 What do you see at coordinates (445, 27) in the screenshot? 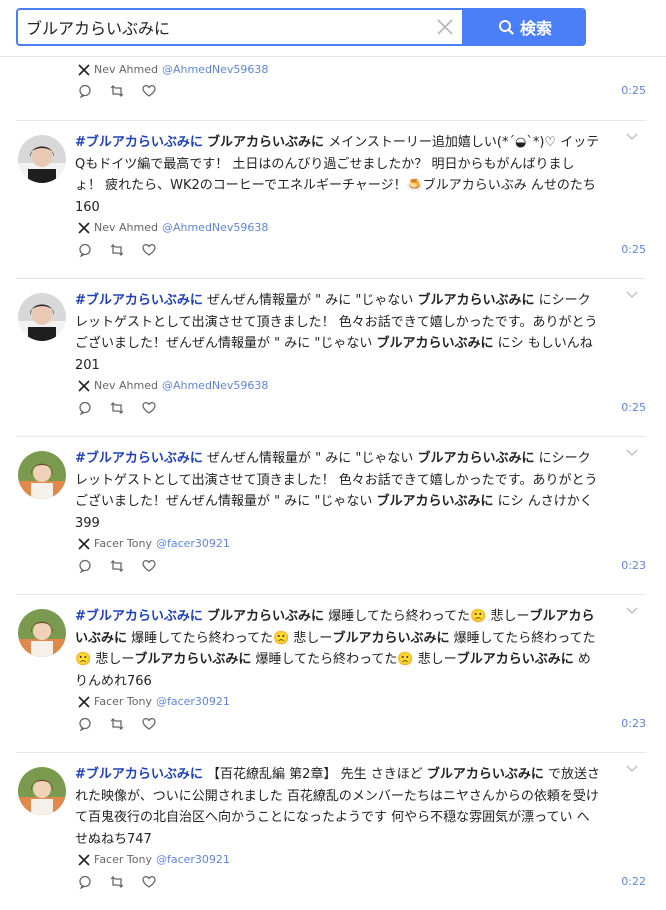
I see `clear-icon` at bounding box center [445, 27].